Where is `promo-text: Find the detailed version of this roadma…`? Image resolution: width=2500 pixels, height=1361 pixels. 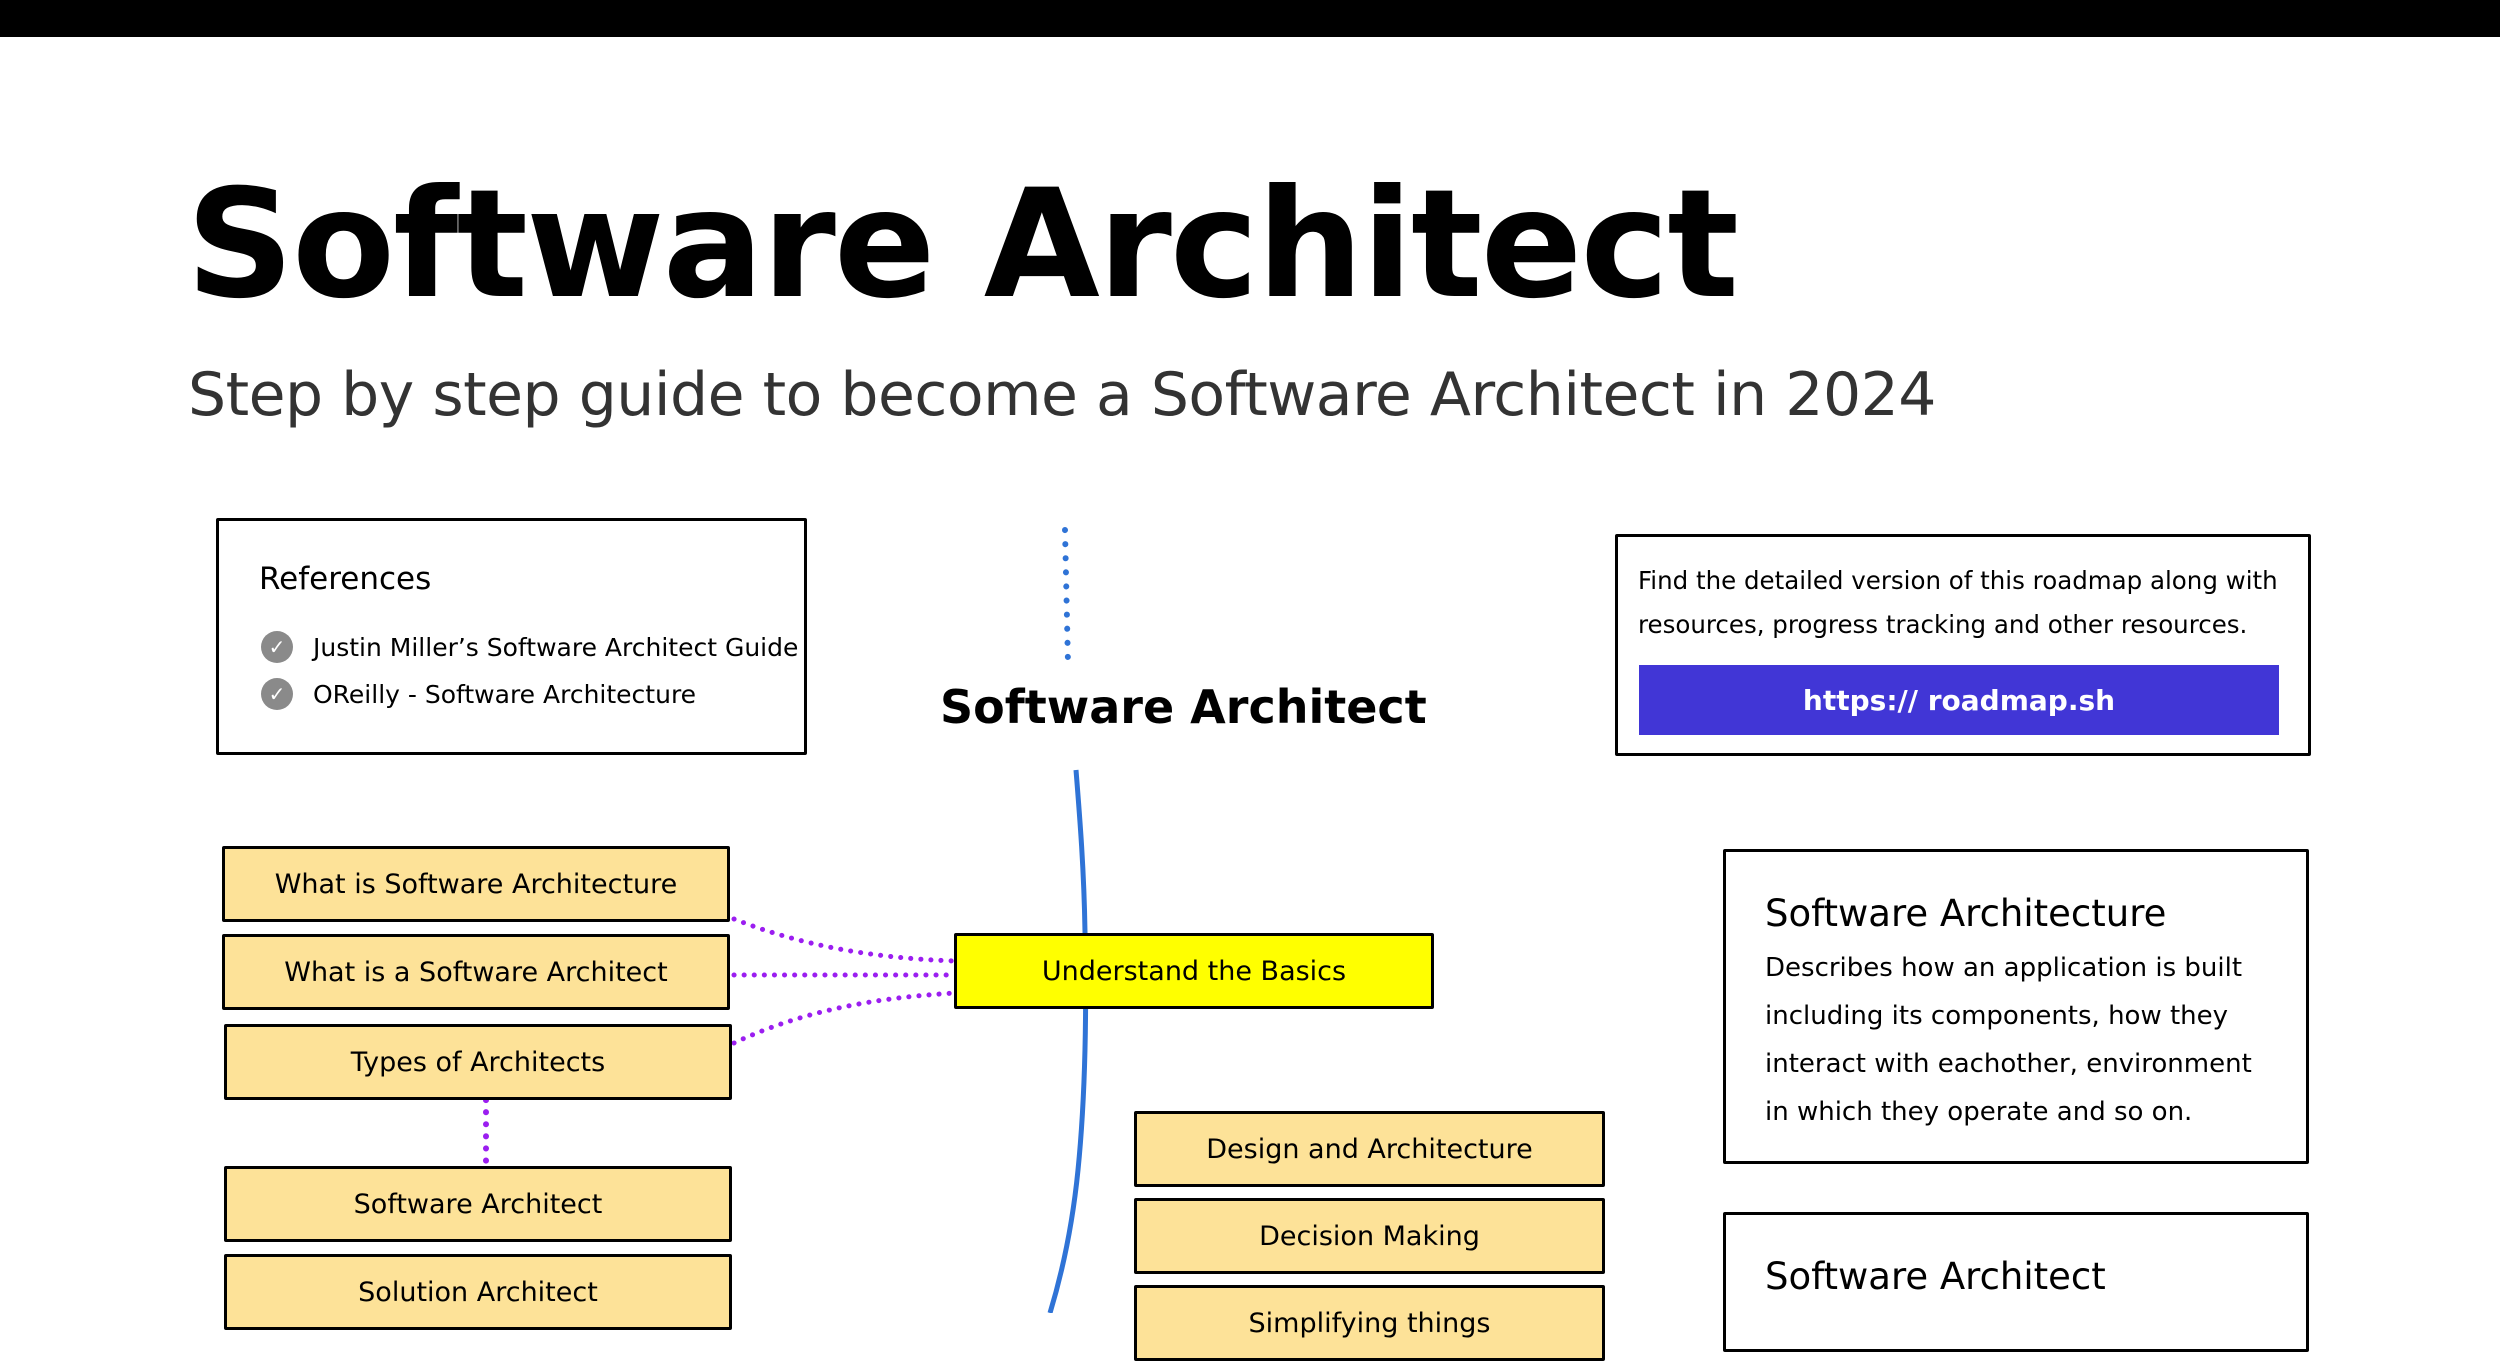 promo-text: Find the detailed version of this roadma… is located at coordinates (1958, 602).